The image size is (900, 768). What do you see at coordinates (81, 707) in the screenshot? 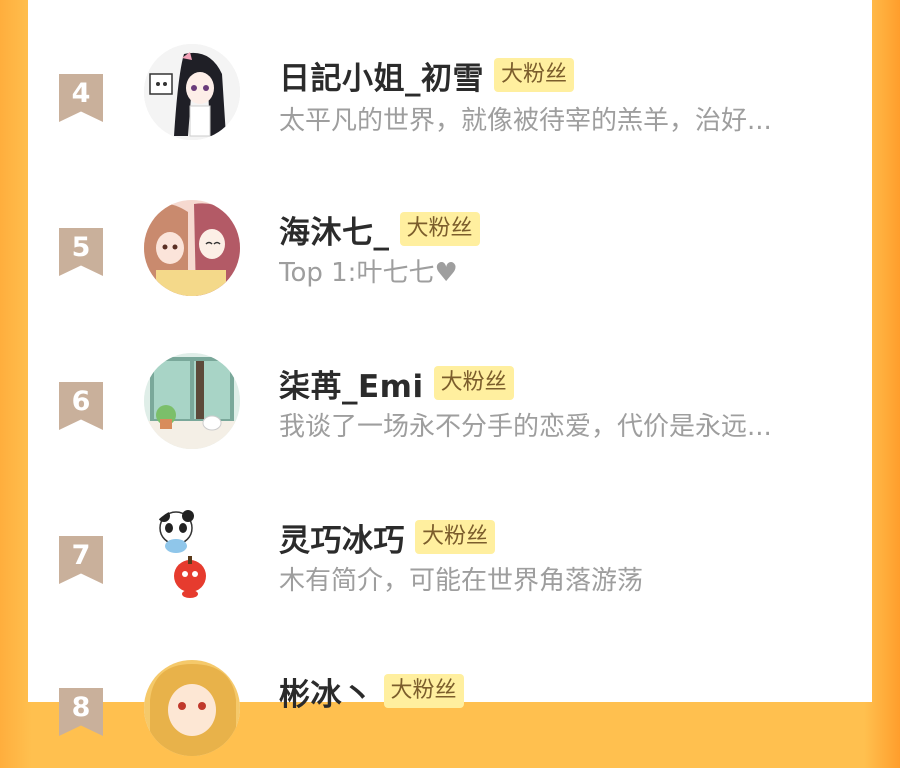
I see `rank-number: 8` at bounding box center [81, 707].